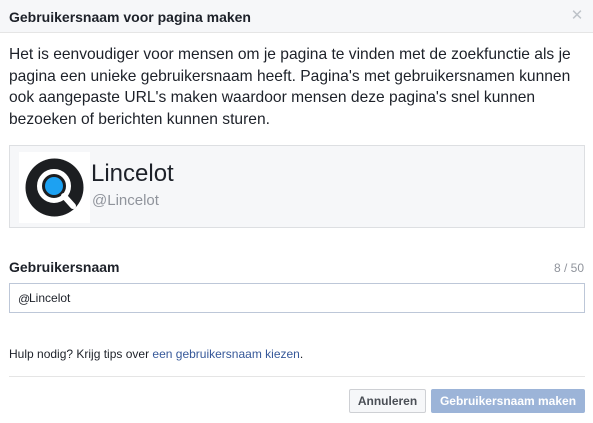  What do you see at coordinates (132, 173) in the screenshot?
I see `page-name: Lincelot` at bounding box center [132, 173].